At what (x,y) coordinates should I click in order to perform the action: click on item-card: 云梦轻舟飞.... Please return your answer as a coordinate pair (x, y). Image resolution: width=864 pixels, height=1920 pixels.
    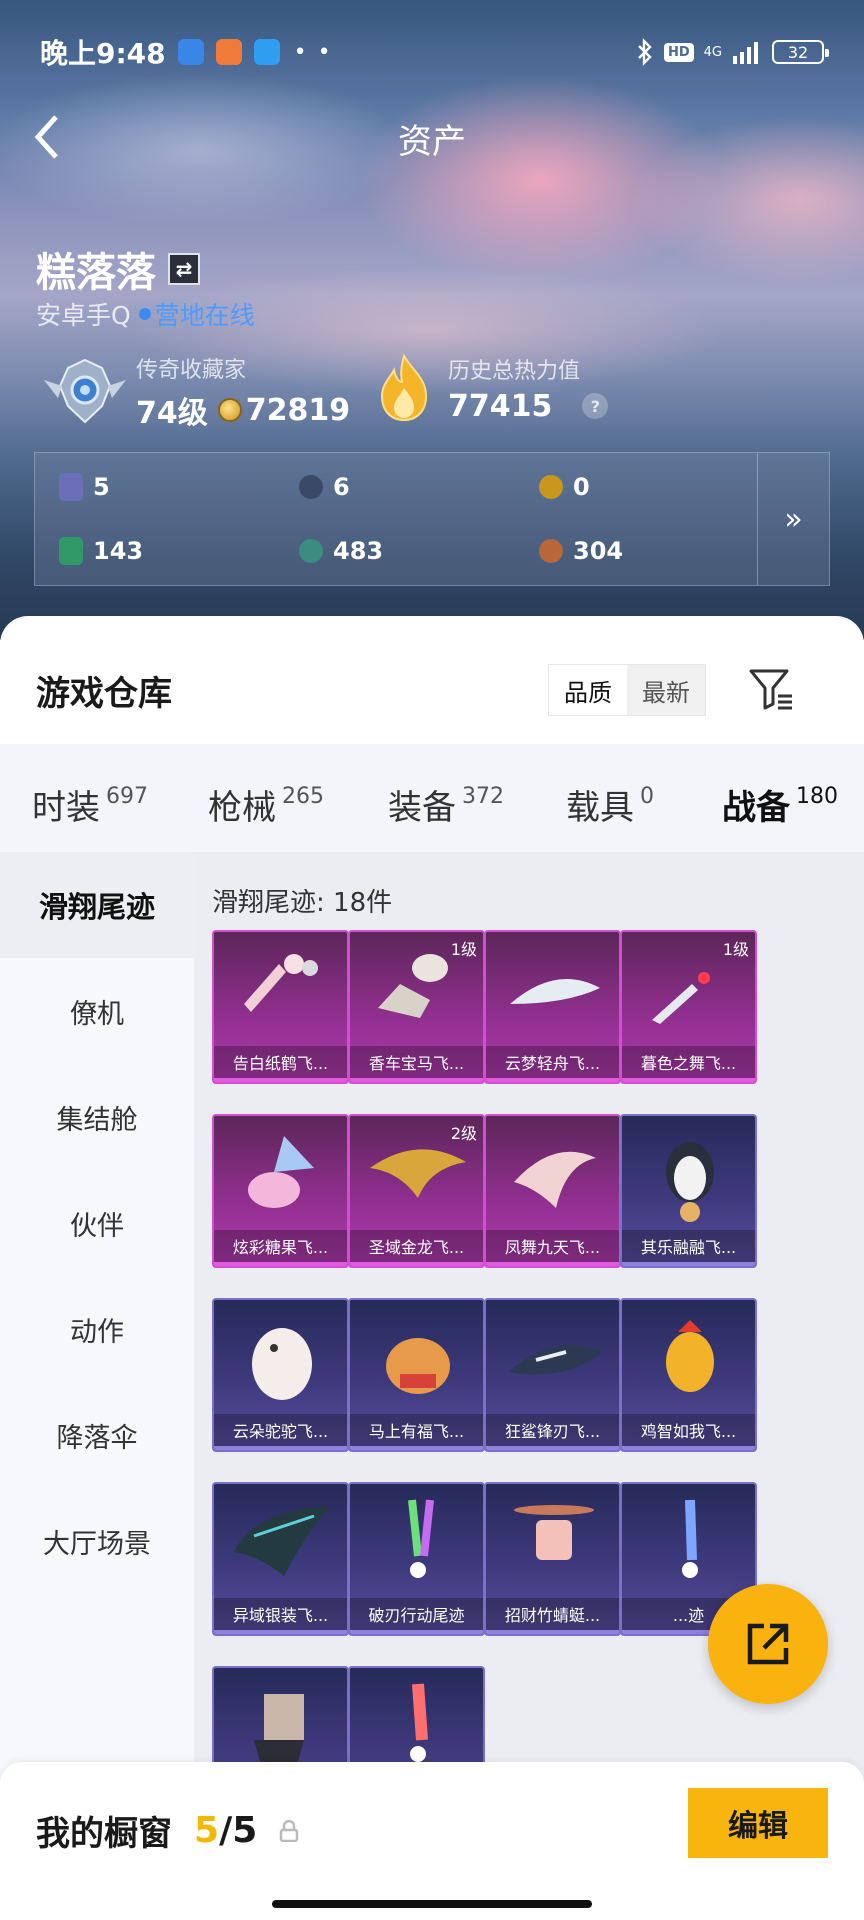
    Looking at the image, I should click on (552, 1007).